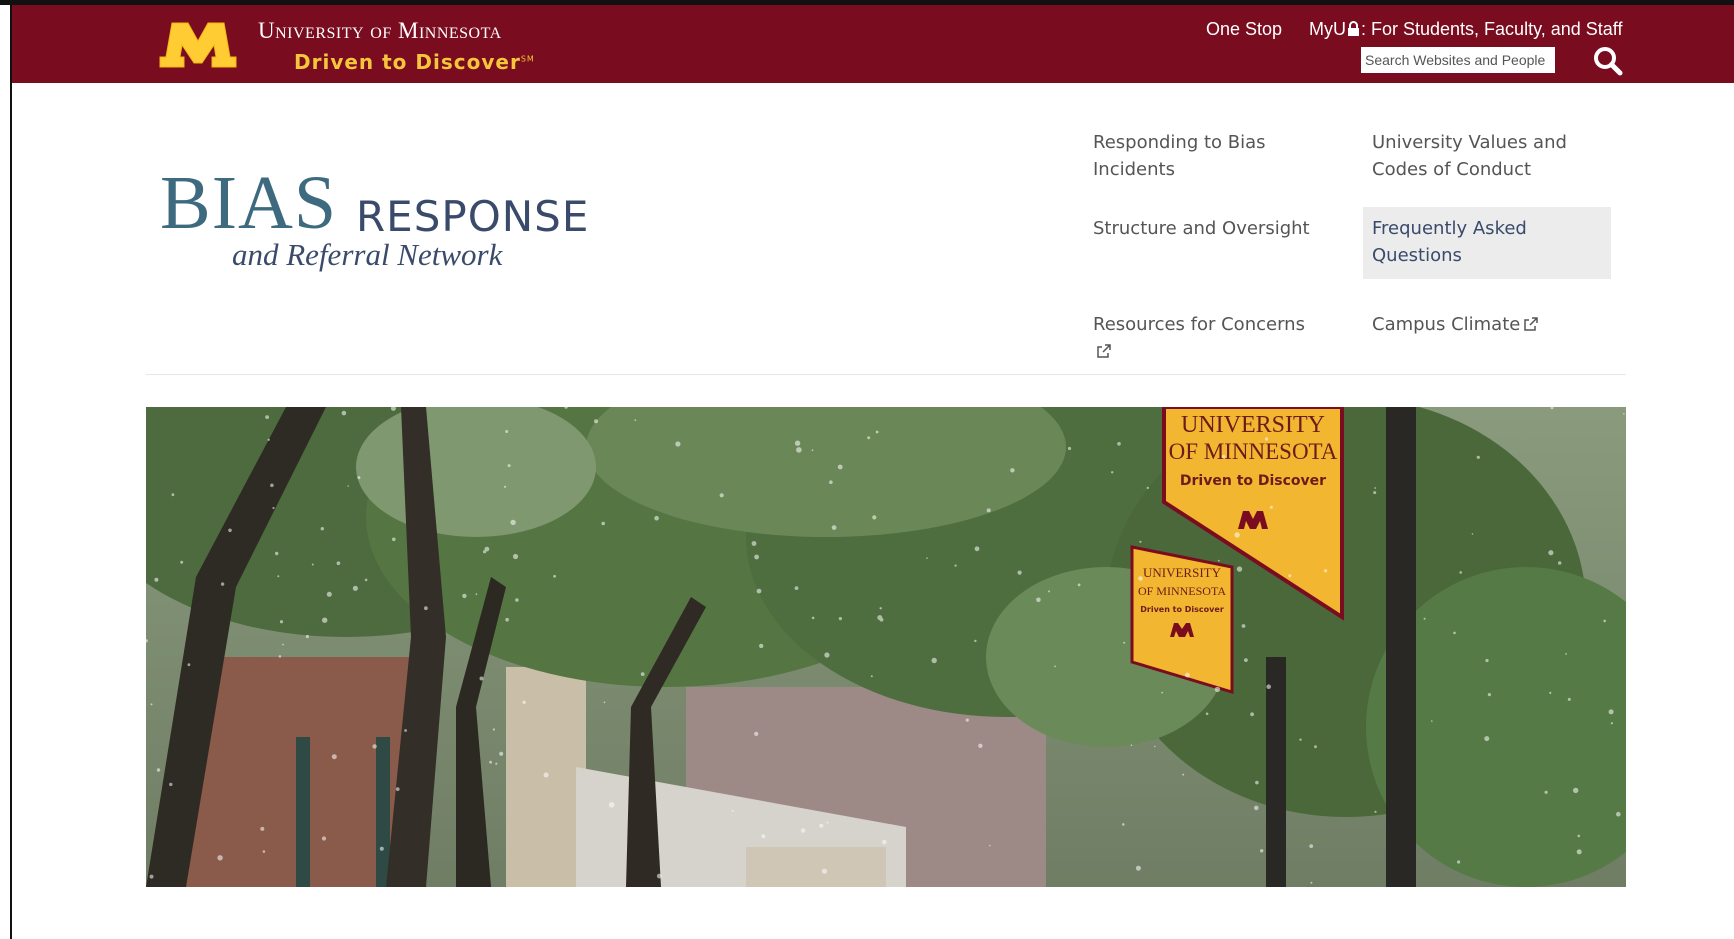 This screenshot has width=1734, height=939. I want to click on nav-label: Resources for Concerns, so click(1199, 324).